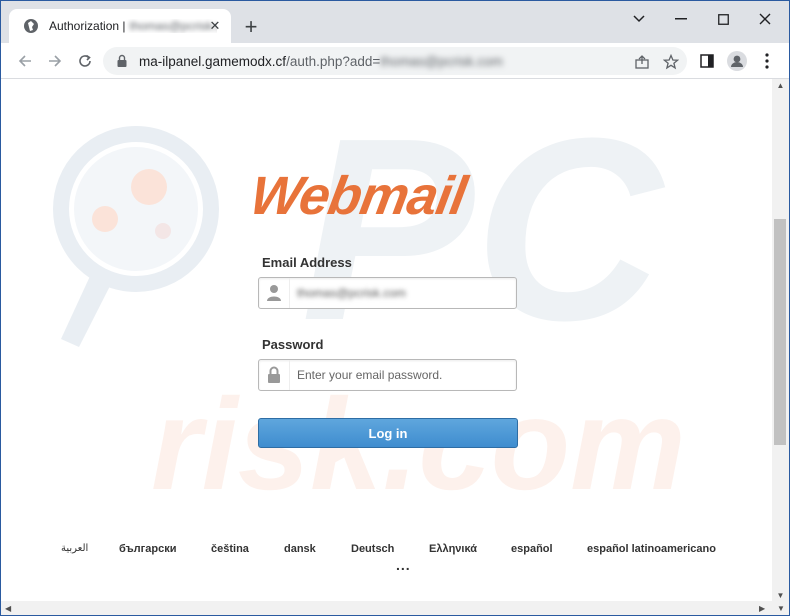 The image size is (790, 616). What do you see at coordinates (372, 549) in the screenshot?
I see `lang-german: Deutsch` at bounding box center [372, 549].